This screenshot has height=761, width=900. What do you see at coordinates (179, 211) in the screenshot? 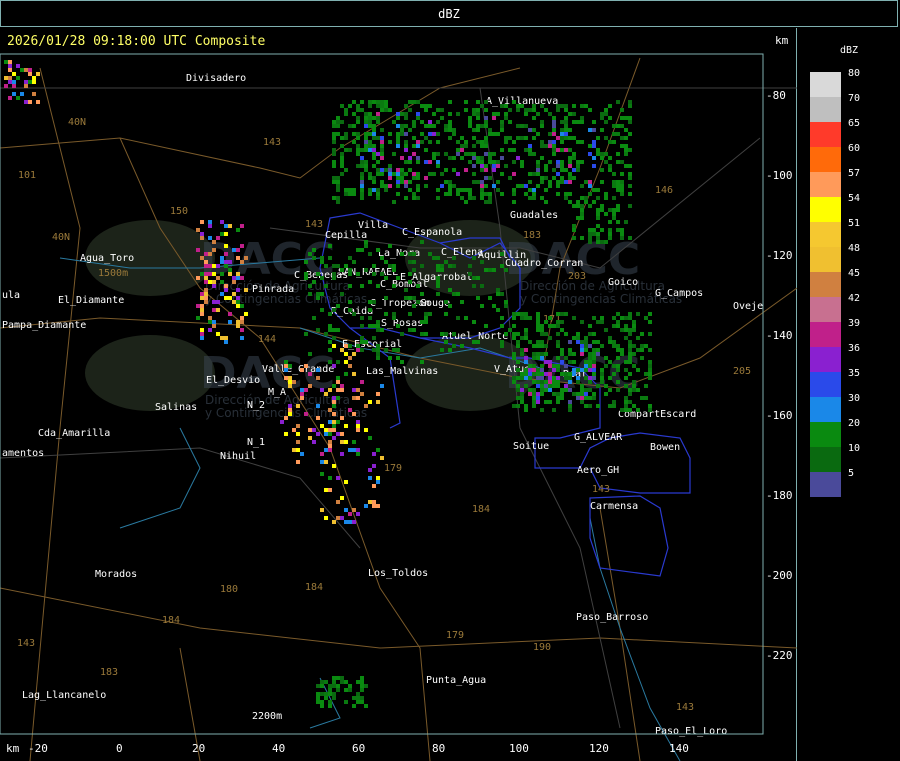
I see `road-number: 150` at bounding box center [179, 211].